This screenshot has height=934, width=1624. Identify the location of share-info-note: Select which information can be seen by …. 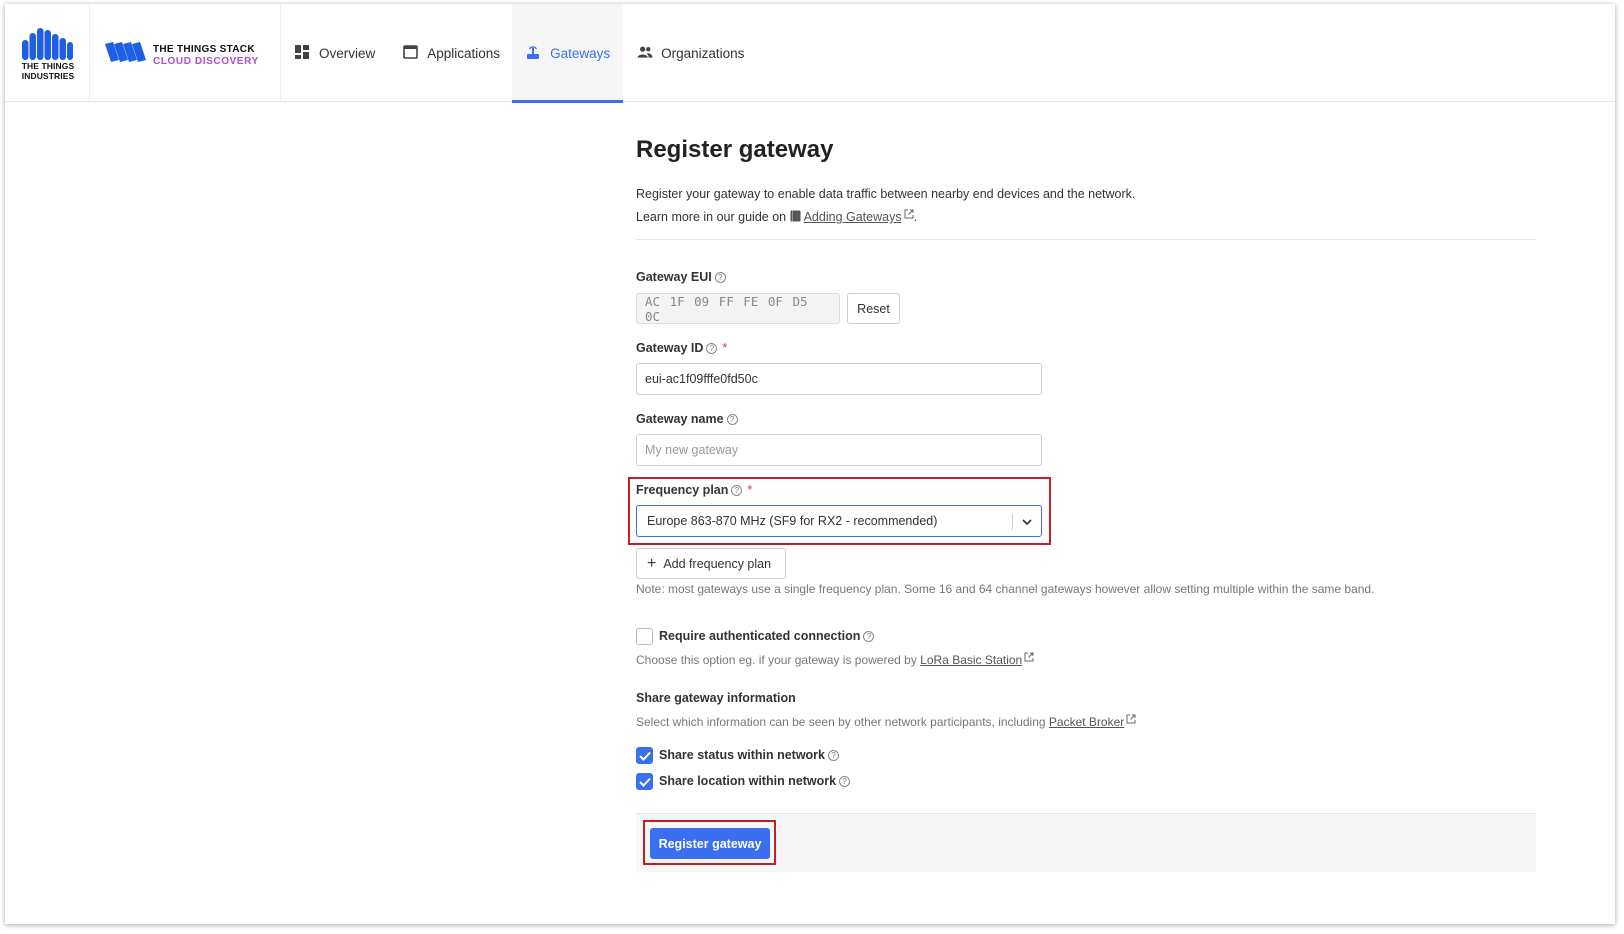
(886, 721).